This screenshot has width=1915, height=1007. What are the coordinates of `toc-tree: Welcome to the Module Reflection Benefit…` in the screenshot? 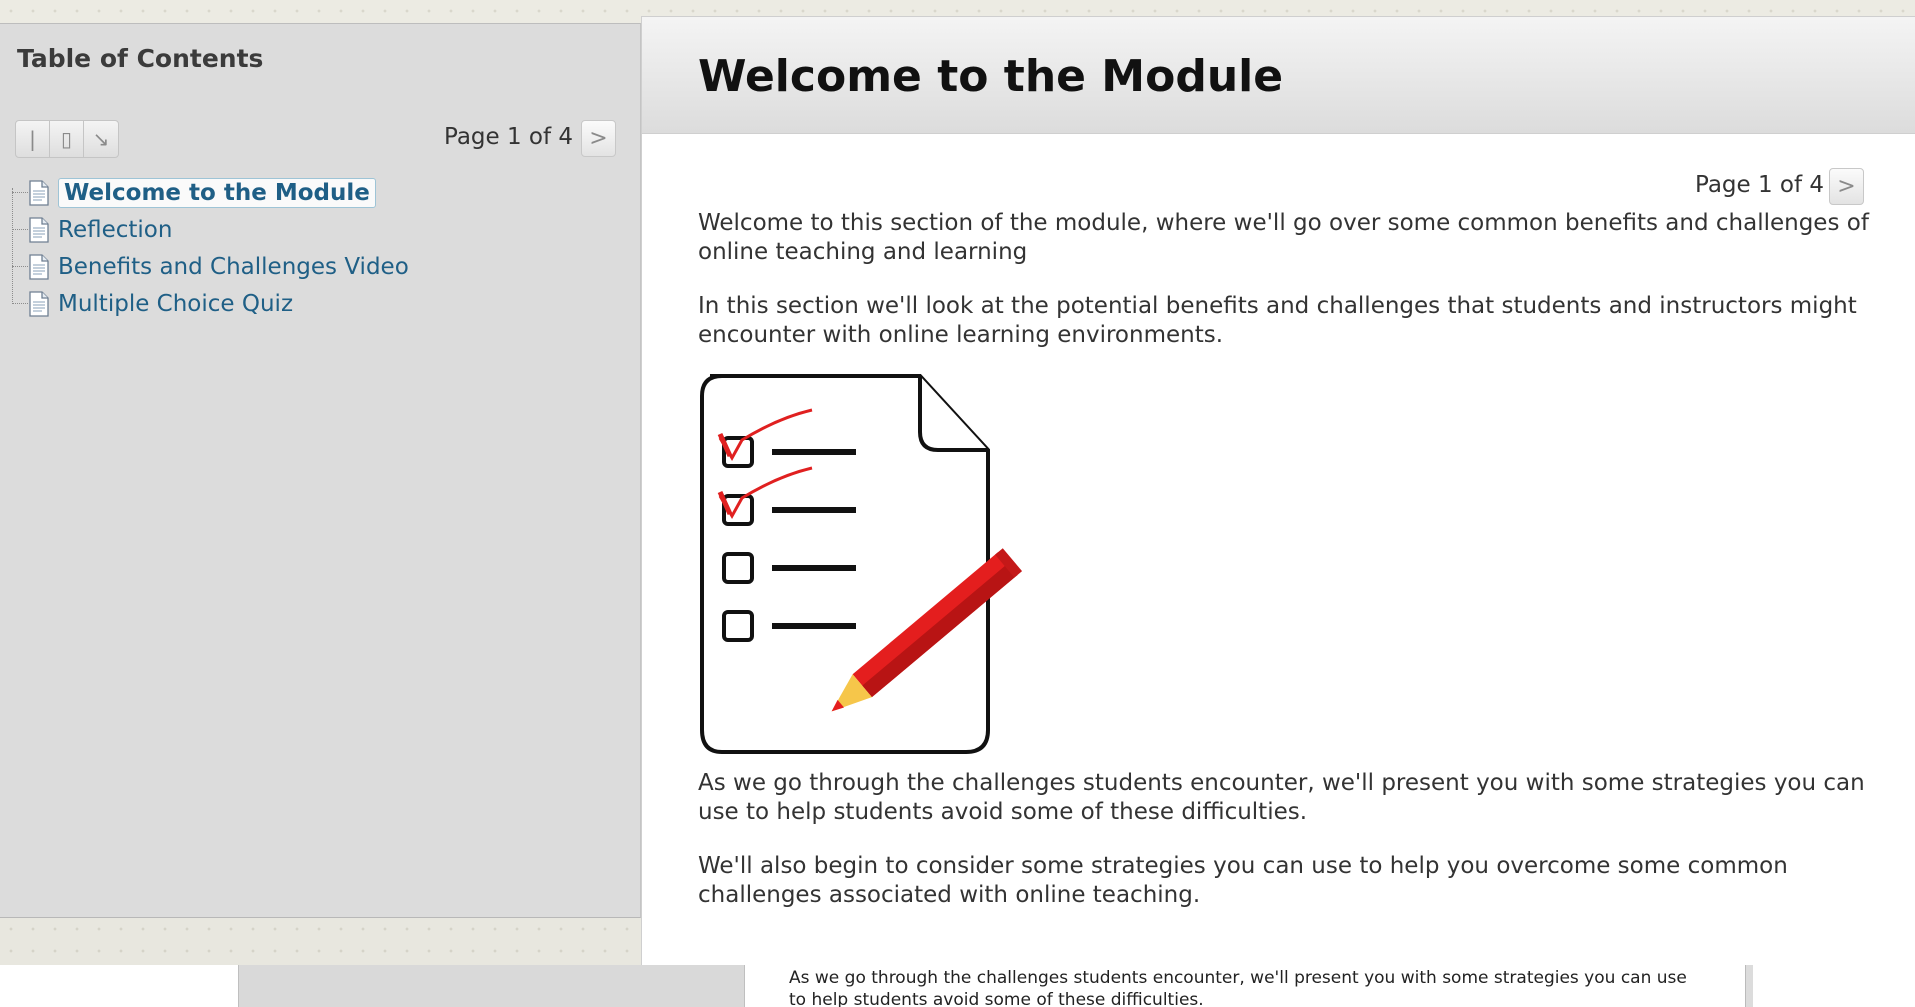 It's located at (308, 248).